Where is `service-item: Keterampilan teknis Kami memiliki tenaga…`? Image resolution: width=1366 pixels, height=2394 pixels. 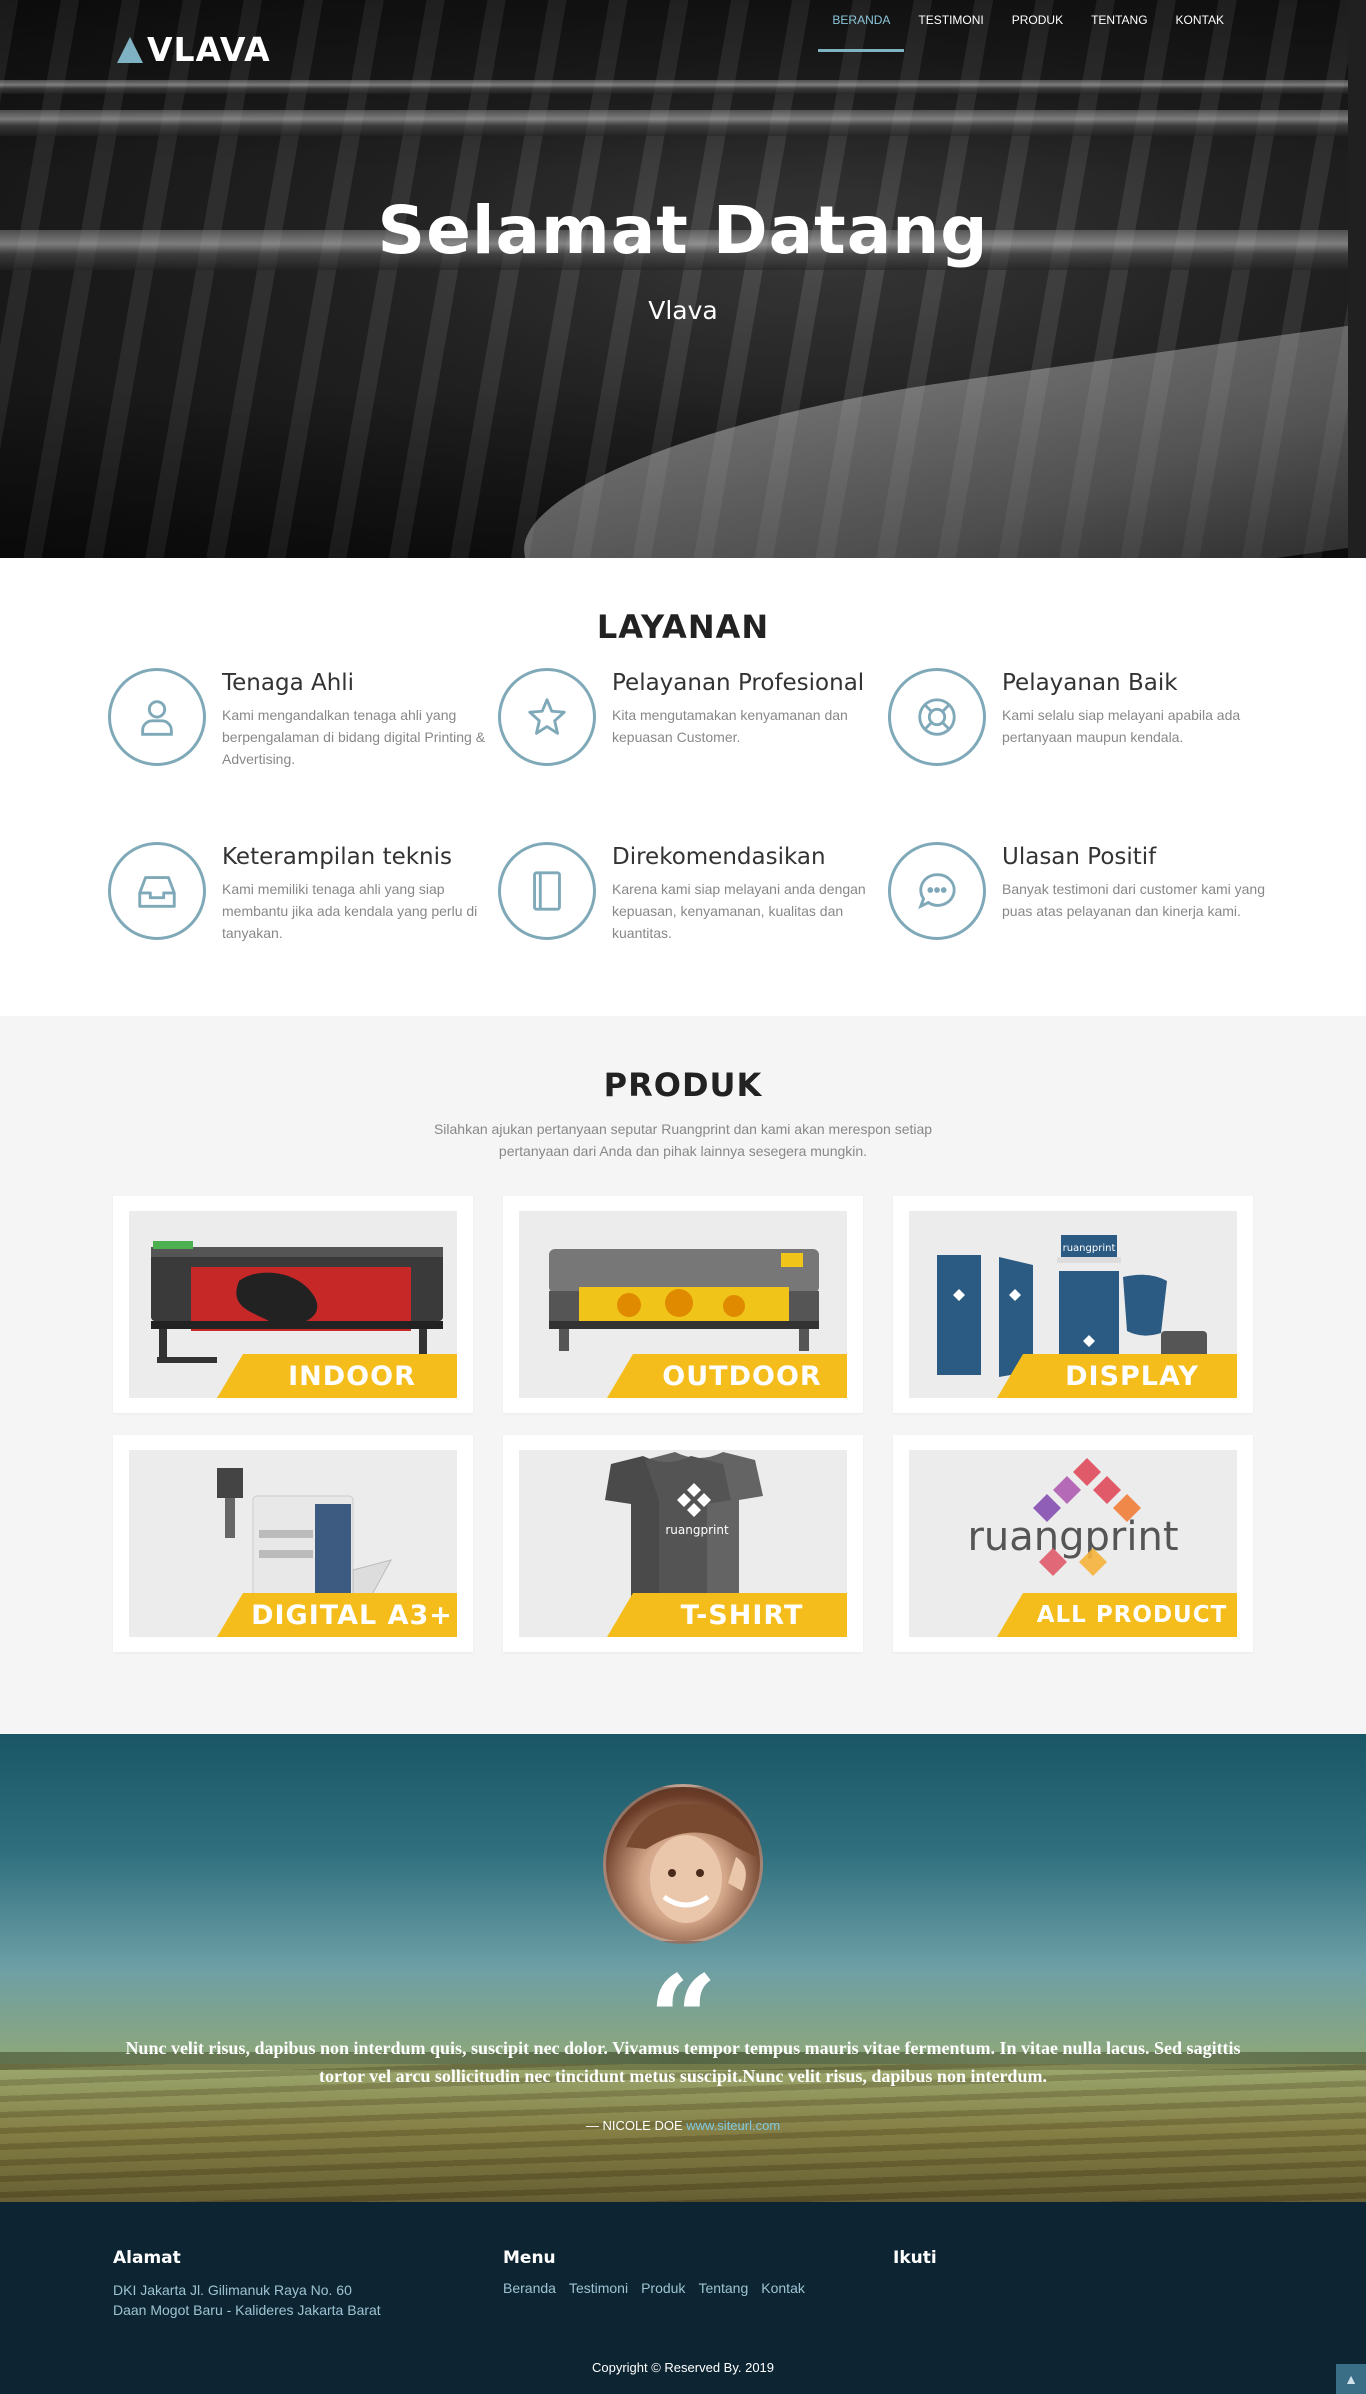
service-item: Keterampilan teknis Kami memiliki tenaga… is located at coordinates (303, 893).